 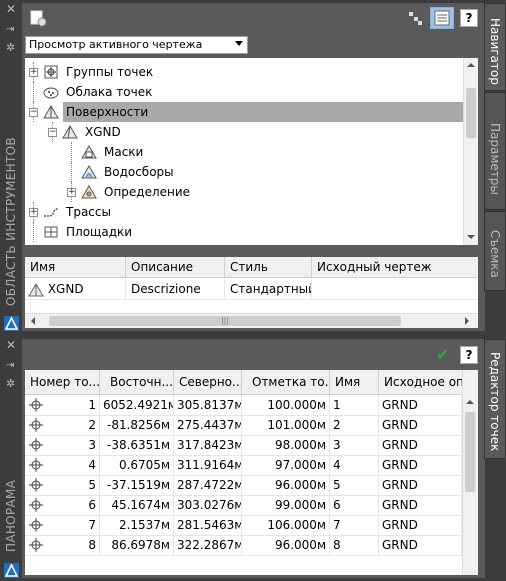 I want to click on table-row: 7 2.1537м 281.5463м 106.000м 7 GRND, so click(x=243, y=525).